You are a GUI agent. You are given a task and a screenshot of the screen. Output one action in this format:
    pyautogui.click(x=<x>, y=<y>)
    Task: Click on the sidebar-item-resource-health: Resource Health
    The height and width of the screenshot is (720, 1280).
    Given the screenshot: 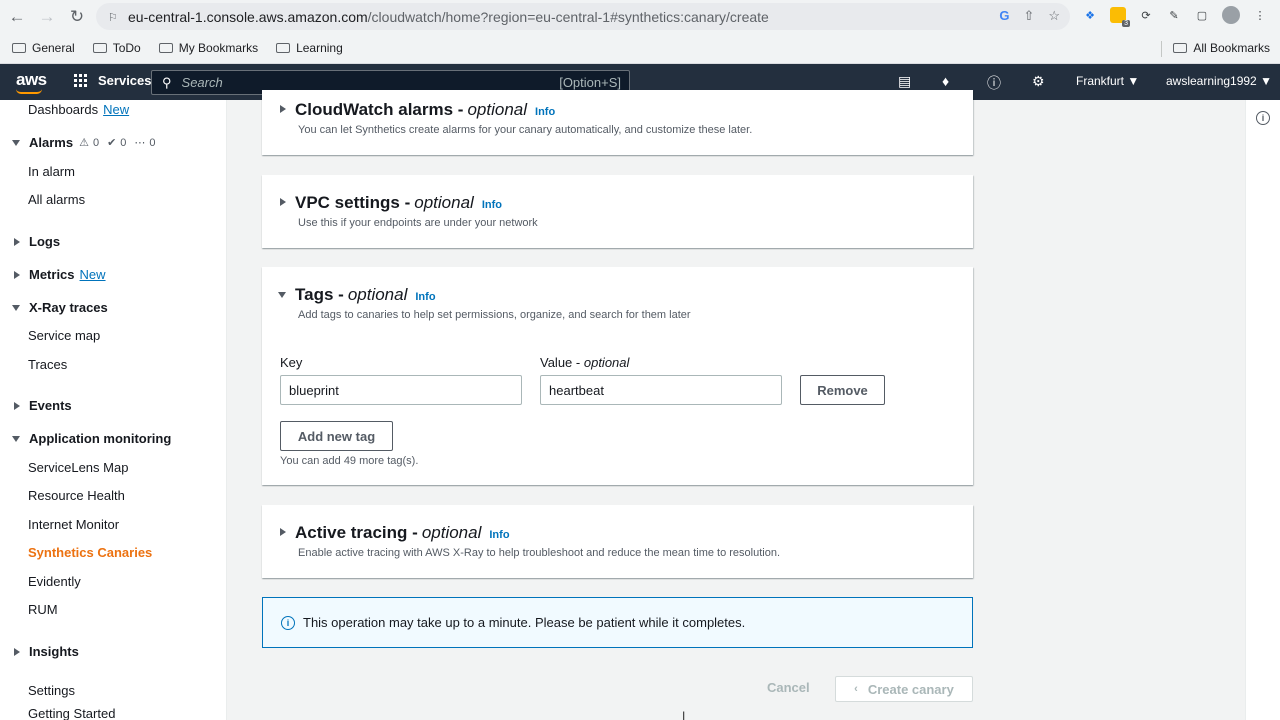 What is the action you would take?
    pyautogui.click(x=76, y=495)
    